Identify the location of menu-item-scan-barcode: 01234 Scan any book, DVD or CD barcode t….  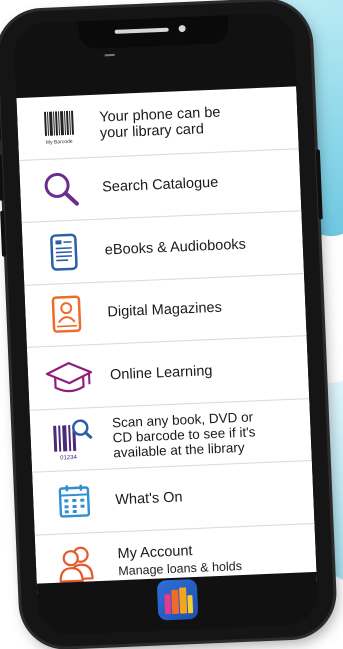
(170, 435).